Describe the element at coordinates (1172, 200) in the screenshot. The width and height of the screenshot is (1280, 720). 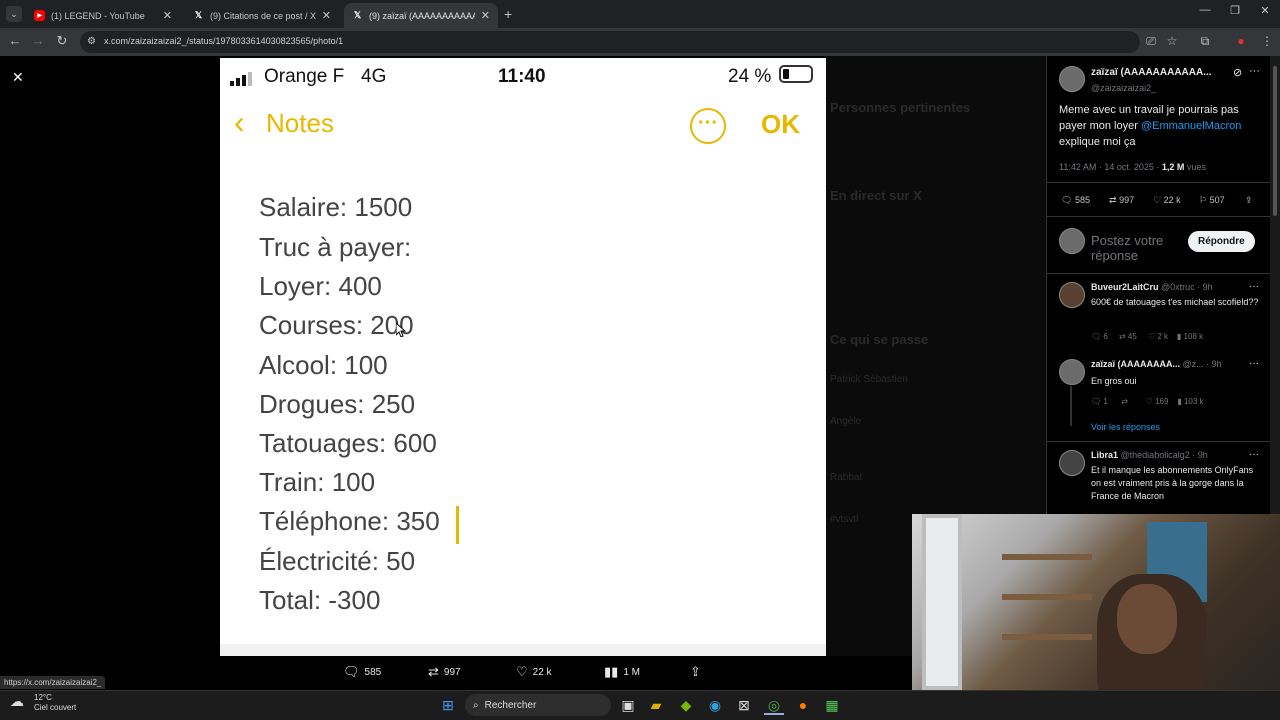
I see `like-count: 22 k` at that location.